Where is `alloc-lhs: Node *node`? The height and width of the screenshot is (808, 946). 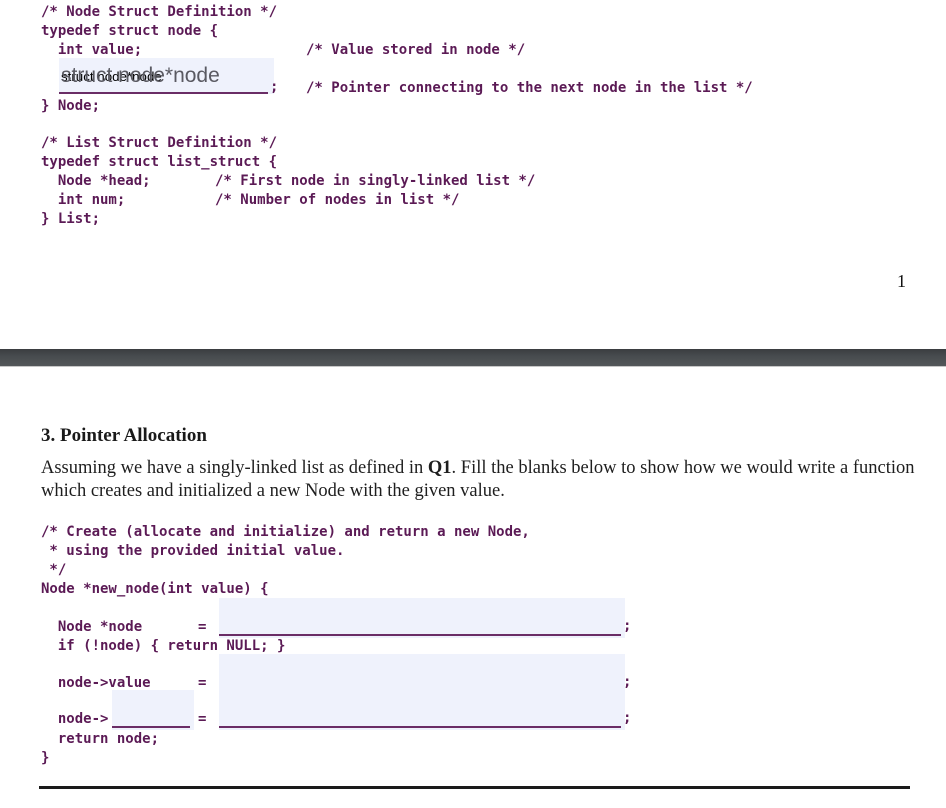 alloc-lhs: Node *node is located at coordinates (92, 627).